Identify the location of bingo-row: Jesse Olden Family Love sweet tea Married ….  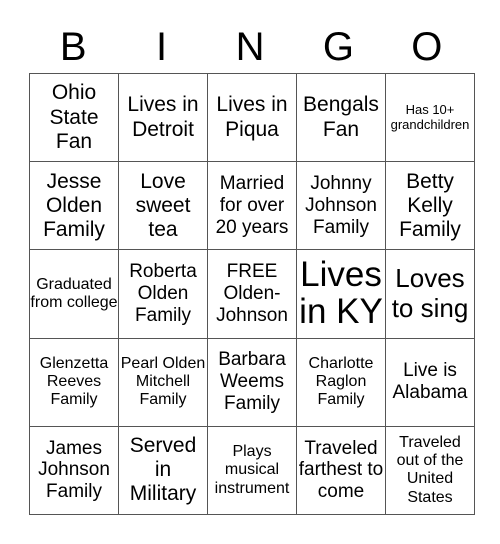
(252, 206).